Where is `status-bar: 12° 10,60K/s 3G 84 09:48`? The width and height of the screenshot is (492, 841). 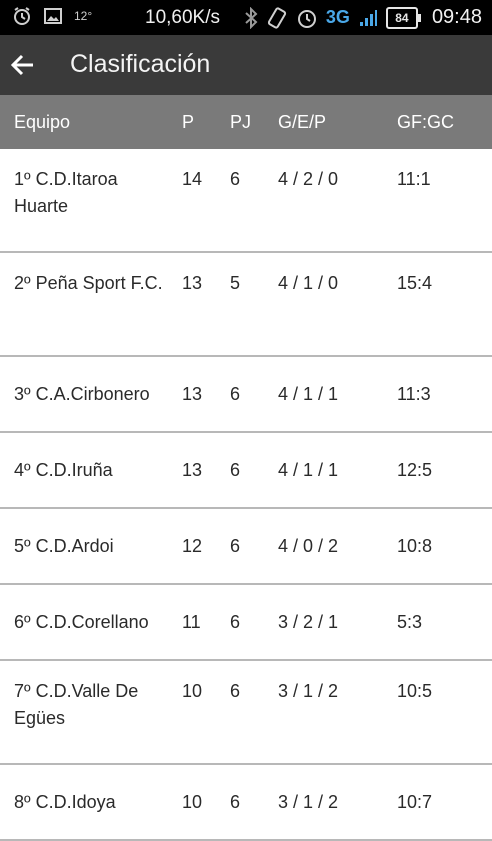
status-bar: 12° 10,60K/s 3G 84 09:48 is located at coordinates (246, 17).